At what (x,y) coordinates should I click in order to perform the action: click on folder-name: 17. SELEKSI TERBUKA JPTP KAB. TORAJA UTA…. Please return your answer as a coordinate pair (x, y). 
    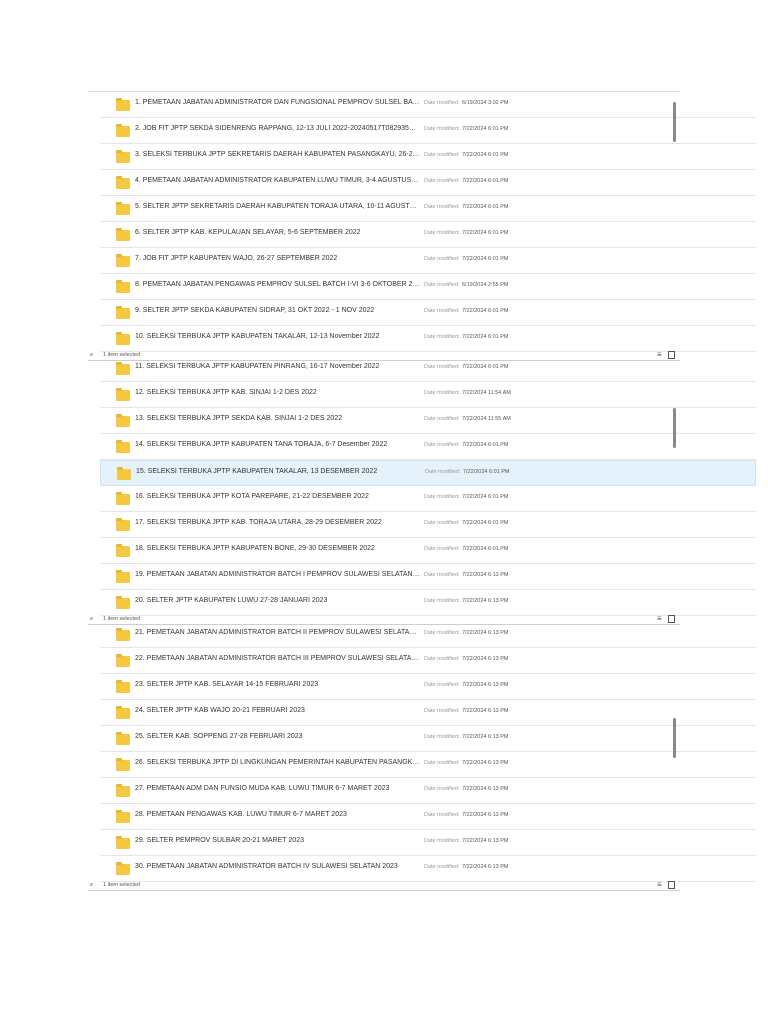
    Looking at the image, I should click on (258, 522).